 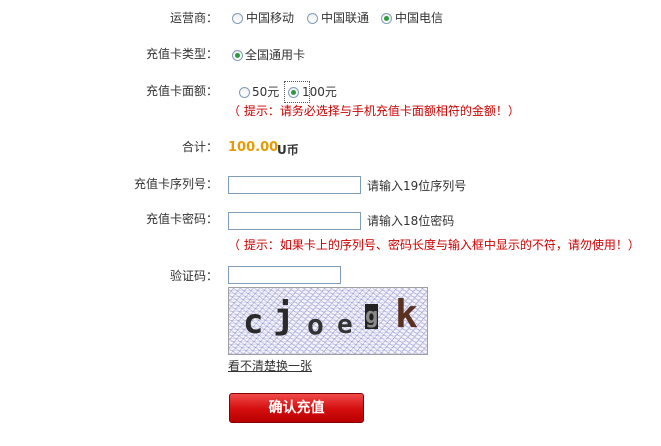 What do you see at coordinates (288, 150) in the screenshot?
I see `total-unit: U币` at bounding box center [288, 150].